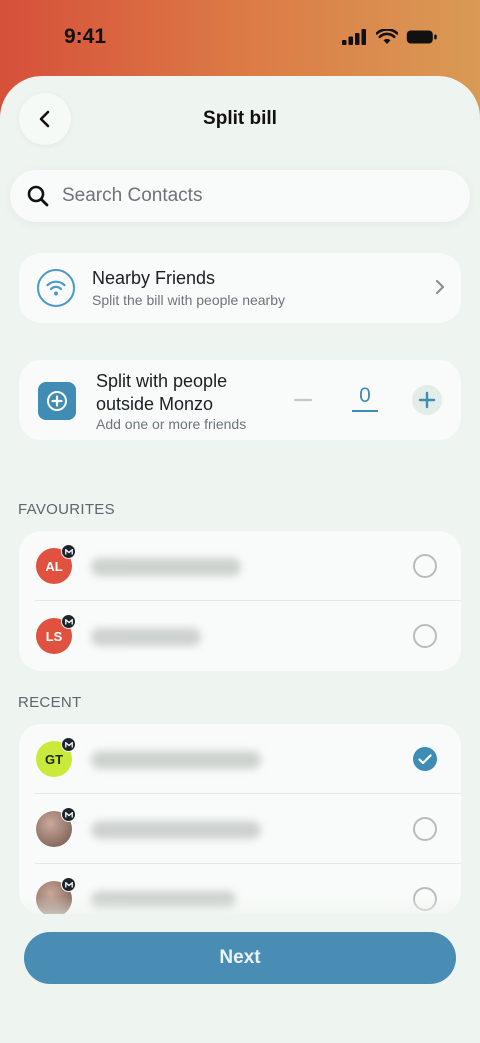 The width and height of the screenshot is (480, 1043). I want to click on wifi-icon, so click(387, 36).